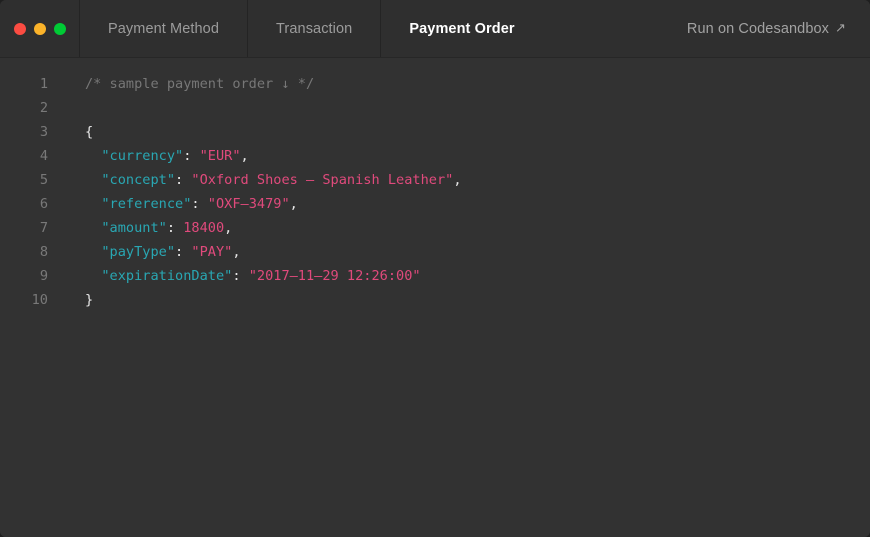 The height and width of the screenshot is (537, 870). I want to click on line-content: "reference": "OXF–3479",, so click(459, 204).